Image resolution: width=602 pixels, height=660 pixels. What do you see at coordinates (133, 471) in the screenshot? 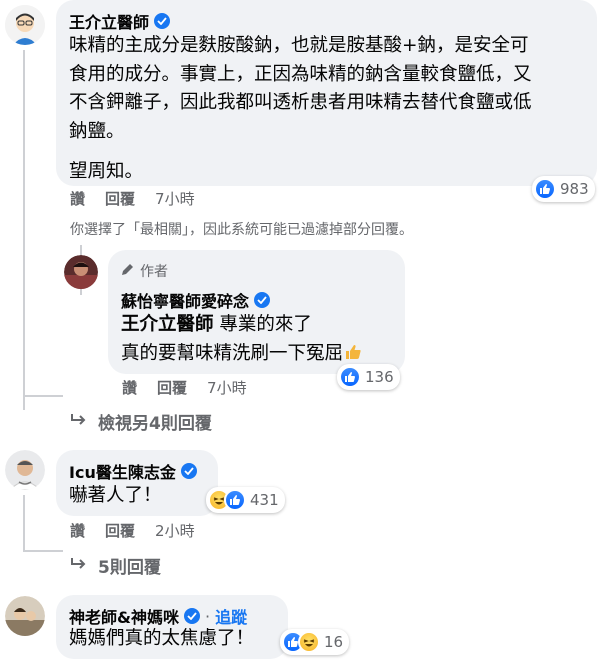
I see `comment-author: Icu醫生陳志金` at bounding box center [133, 471].